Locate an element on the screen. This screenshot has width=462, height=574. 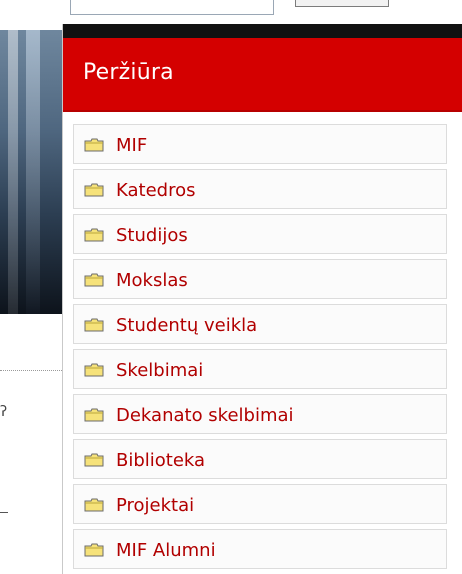
menu-item-label: Skelbimai is located at coordinates (159, 370).